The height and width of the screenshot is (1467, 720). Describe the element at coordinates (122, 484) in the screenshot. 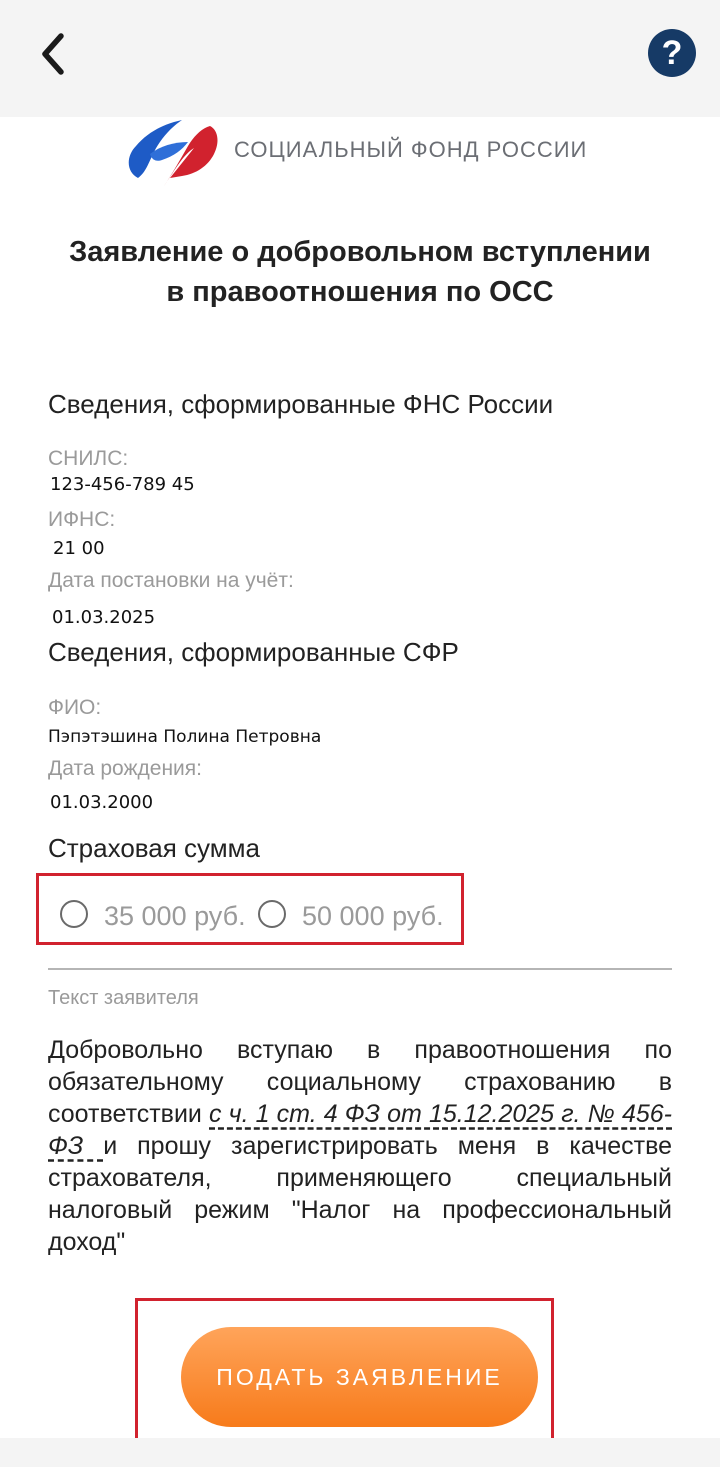

I see `snils-value: 123-456-789 45` at that location.